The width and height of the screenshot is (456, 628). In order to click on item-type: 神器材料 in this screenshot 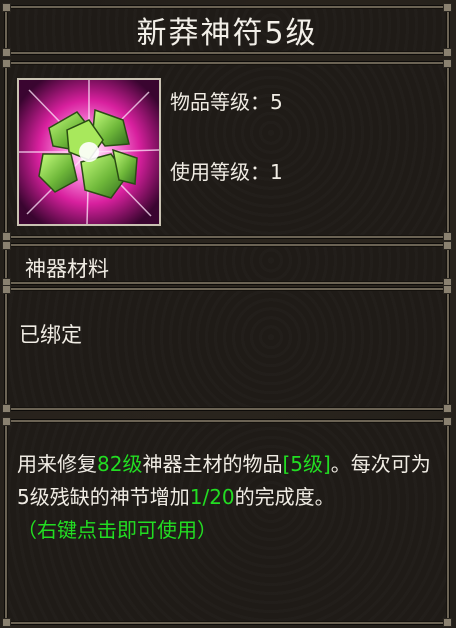, I will do `click(67, 269)`.